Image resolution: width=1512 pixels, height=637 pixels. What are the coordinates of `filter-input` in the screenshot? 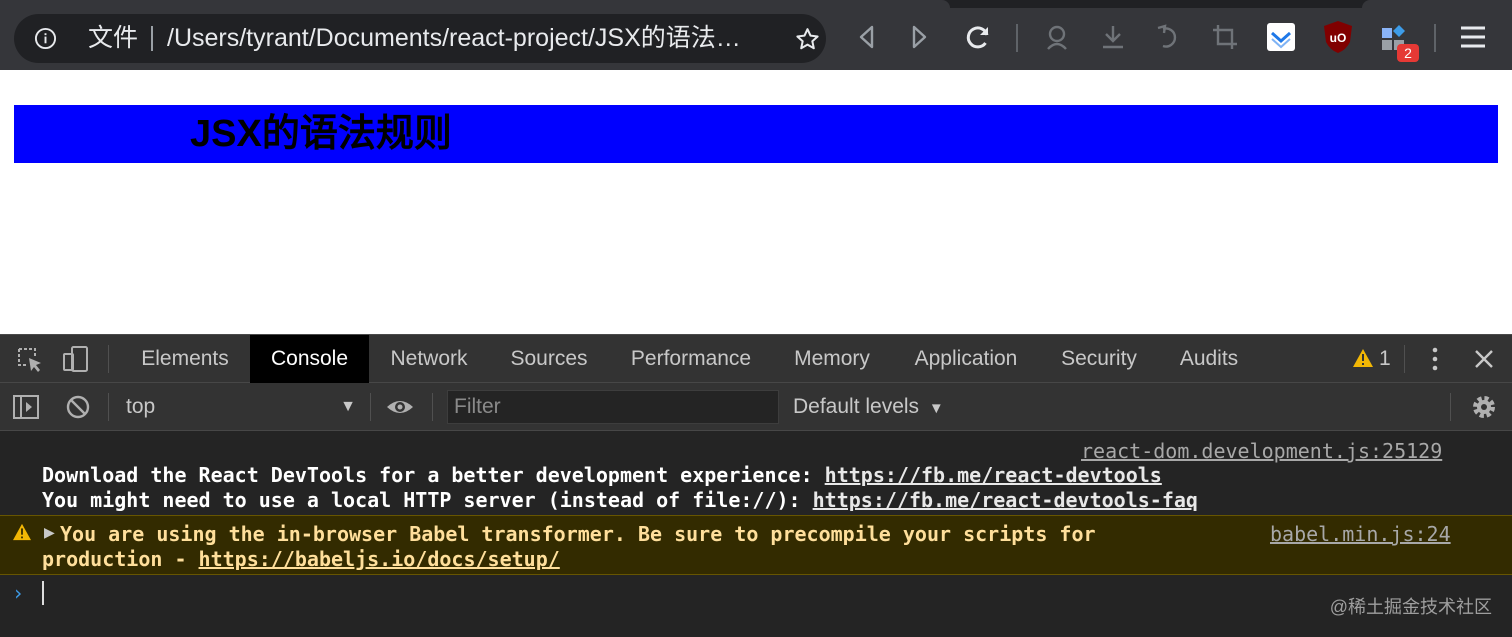 It's located at (613, 407).